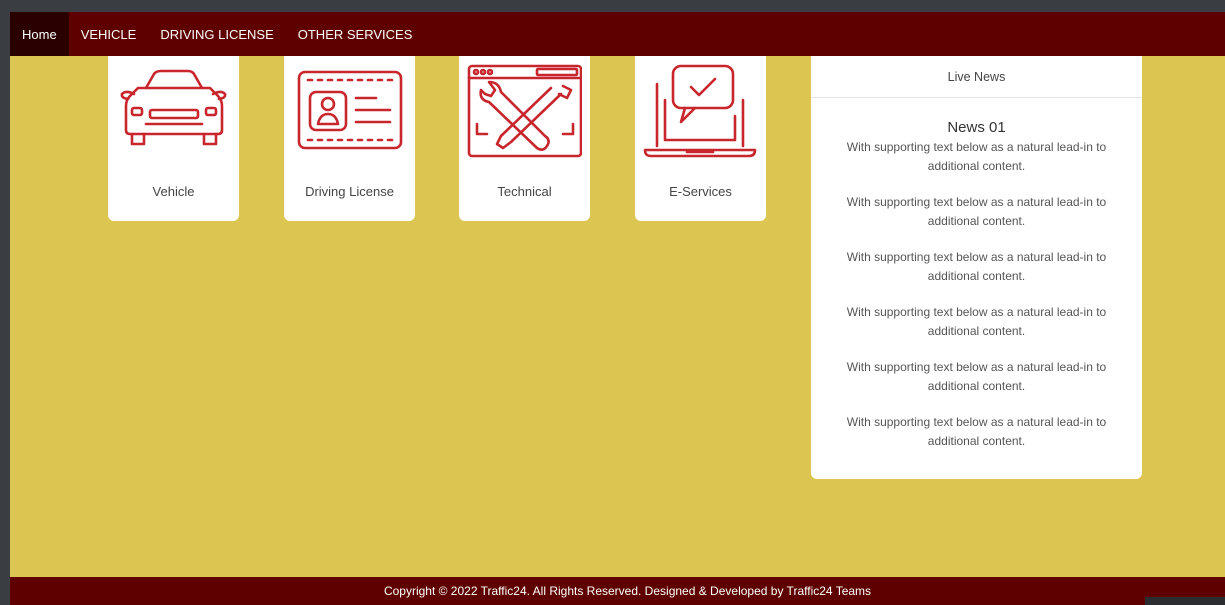 The height and width of the screenshot is (605, 1225). Describe the element at coordinates (976, 127) in the screenshot. I see `news-title: News 01` at that location.